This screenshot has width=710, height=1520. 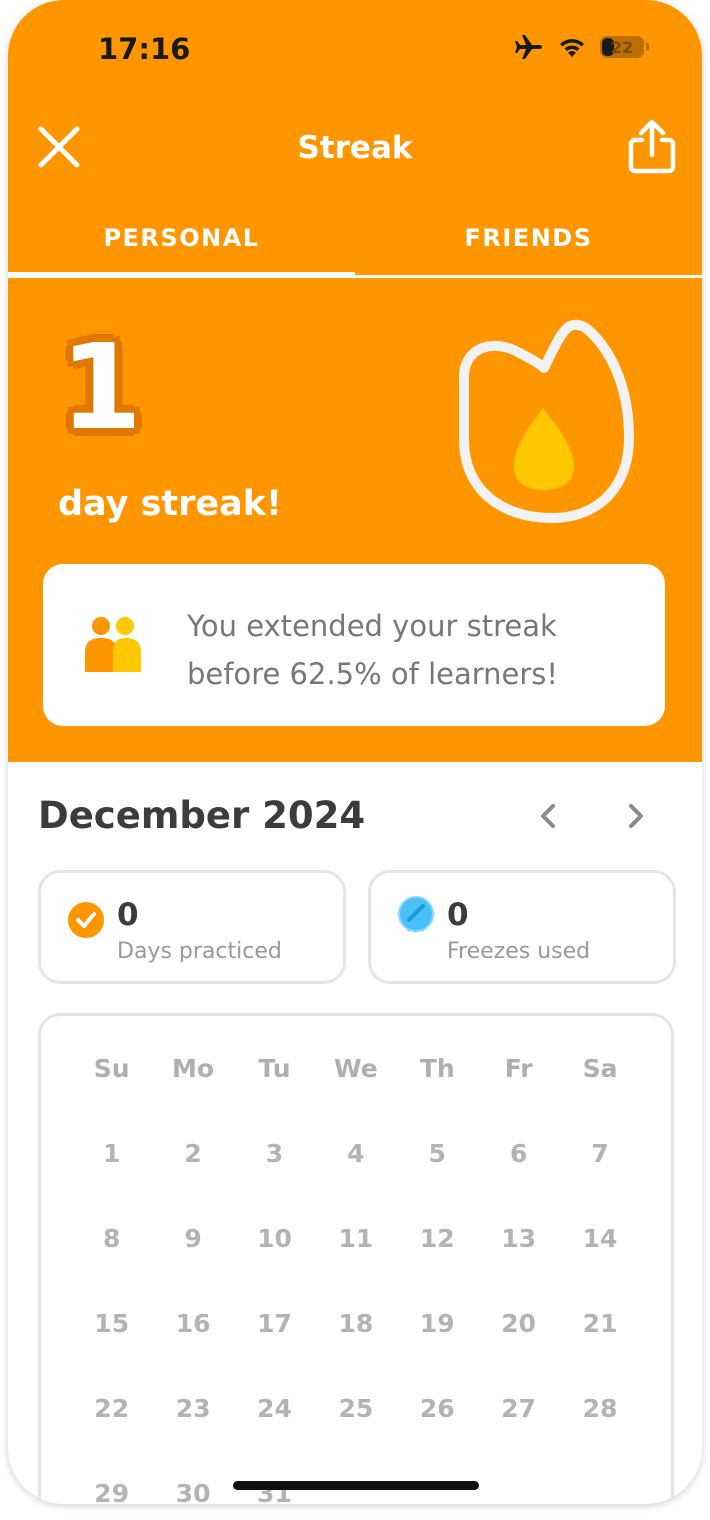 What do you see at coordinates (113, 644) in the screenshot?
I see `people-icon` at bounding box center [113, 644].